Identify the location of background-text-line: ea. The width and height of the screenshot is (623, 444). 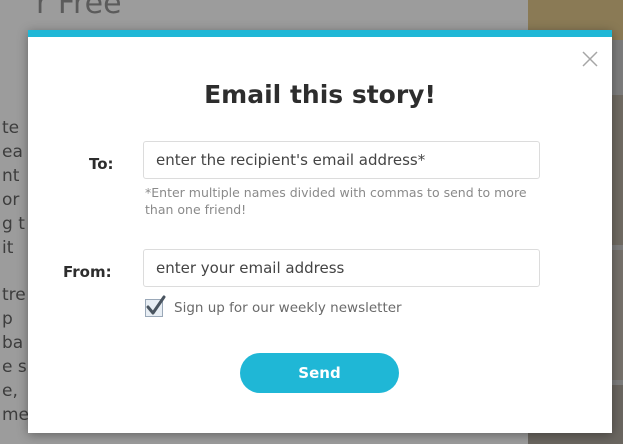
(12, 151).